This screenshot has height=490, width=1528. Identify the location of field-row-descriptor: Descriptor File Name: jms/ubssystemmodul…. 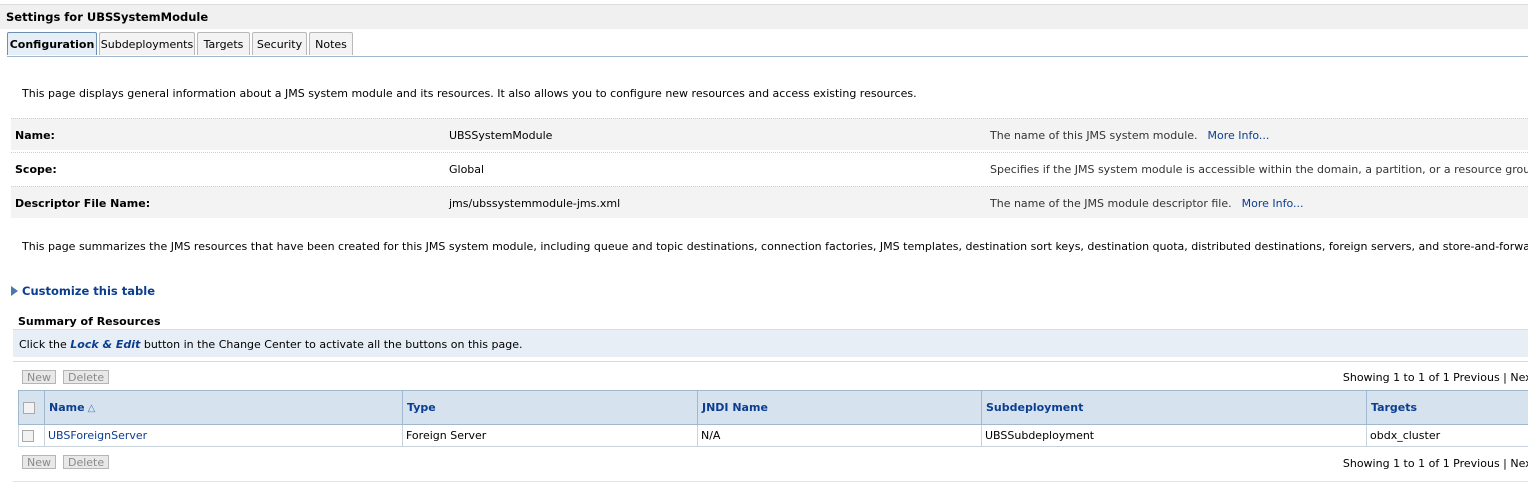
(769, 202).